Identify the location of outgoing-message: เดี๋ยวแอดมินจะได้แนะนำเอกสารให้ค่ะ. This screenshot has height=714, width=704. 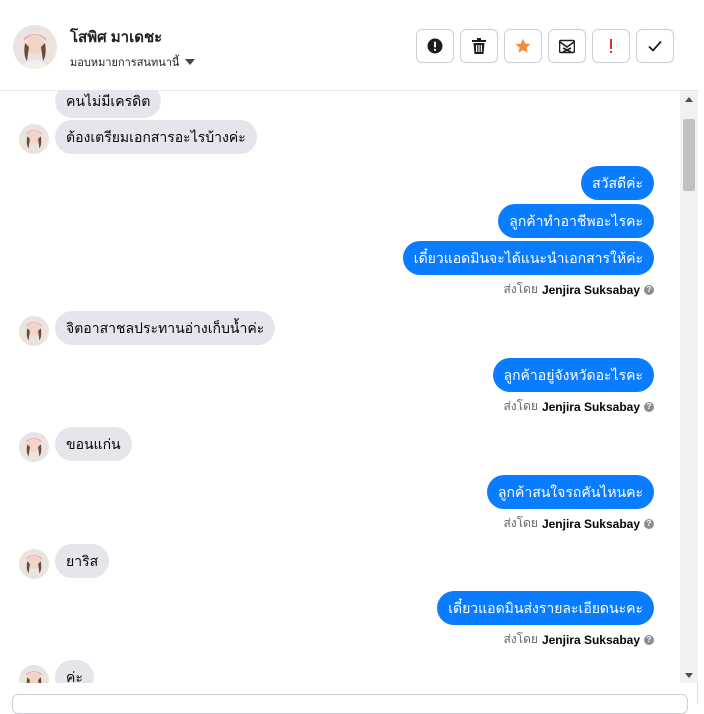
(528, 258).